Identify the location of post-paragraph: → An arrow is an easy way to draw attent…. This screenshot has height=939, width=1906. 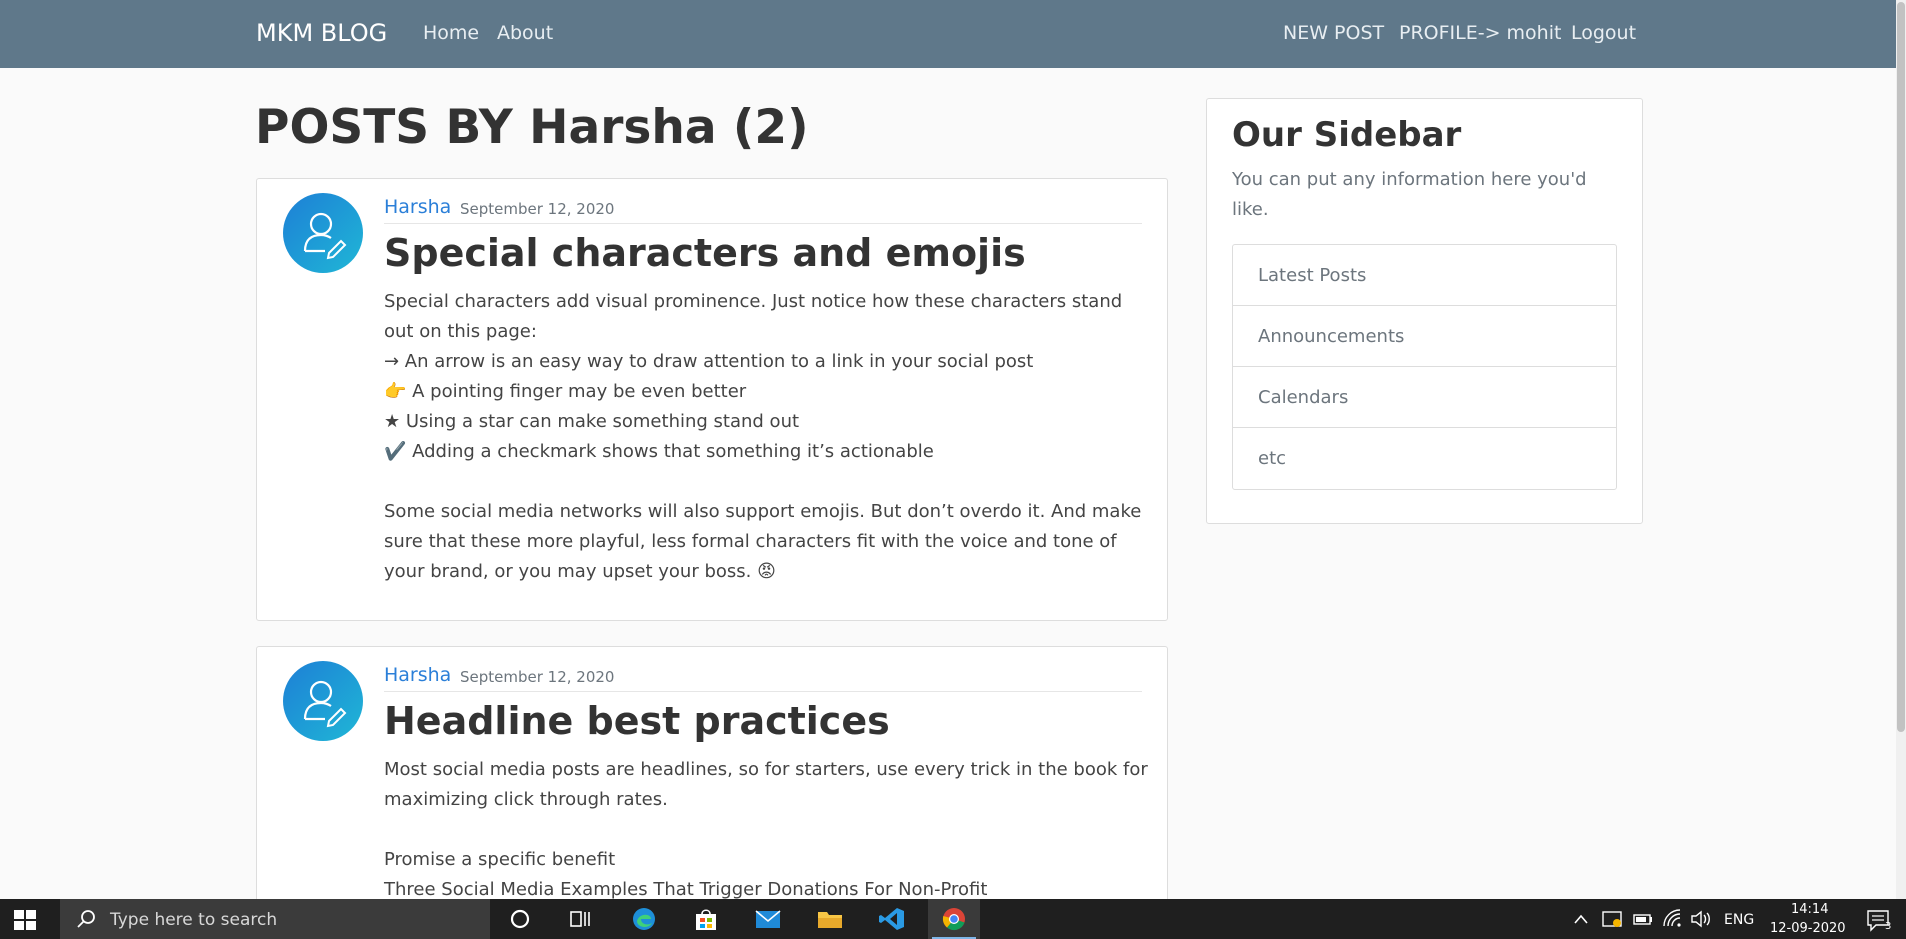
(709, 361).